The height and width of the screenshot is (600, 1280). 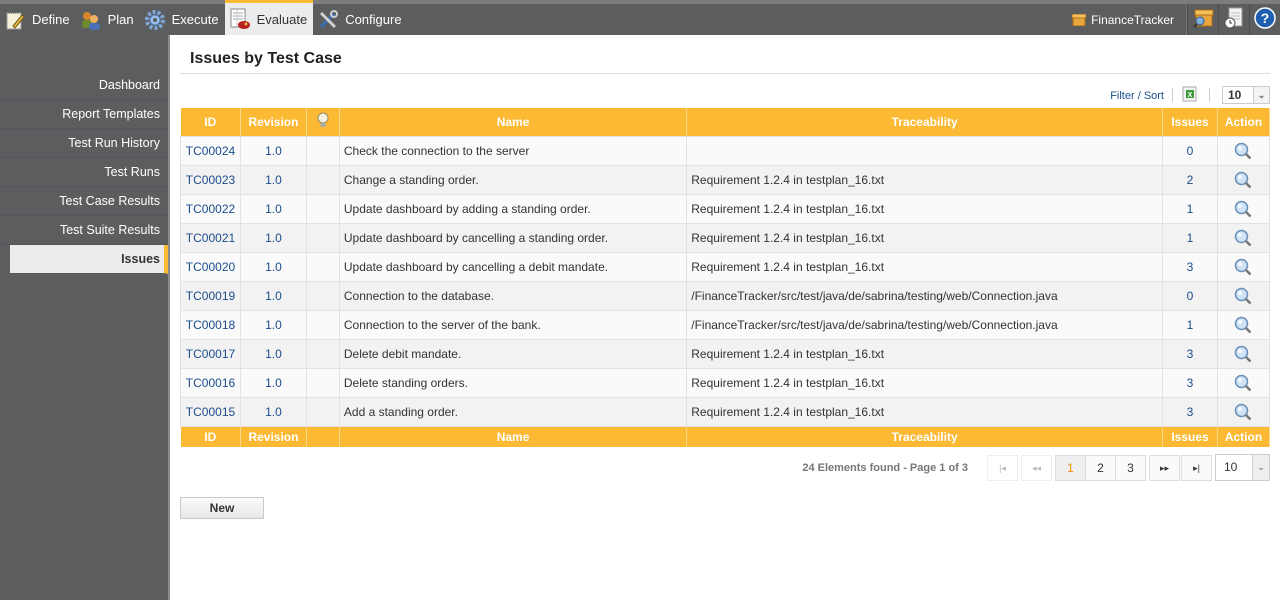 What do you see at coordinates (1125, 19) in the screenshot?
I see `project-selector: FinanceTracker` at bounding box center [1125, 19].